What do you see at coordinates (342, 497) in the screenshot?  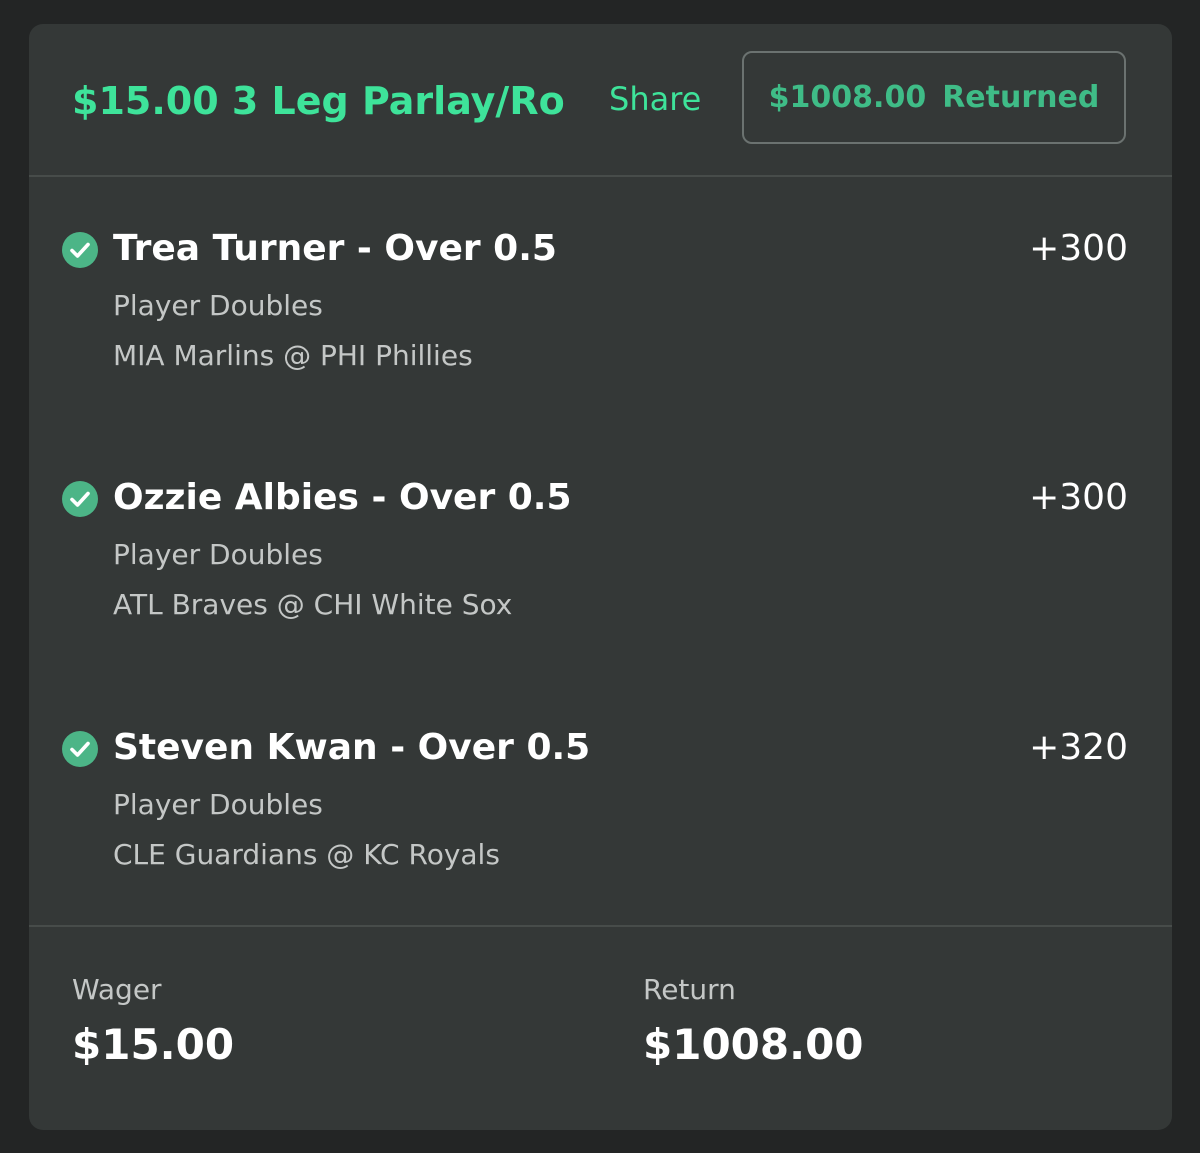 I see `leg-title: Ozzie Albies - Over 0.5` at bounding box center [342, 497].